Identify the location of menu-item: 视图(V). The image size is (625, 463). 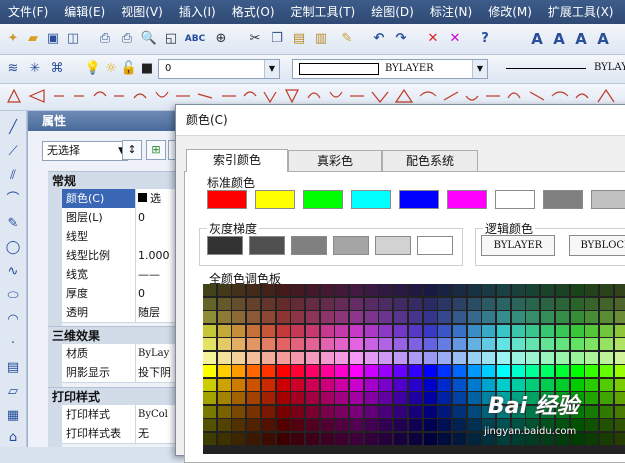
(142, 12).